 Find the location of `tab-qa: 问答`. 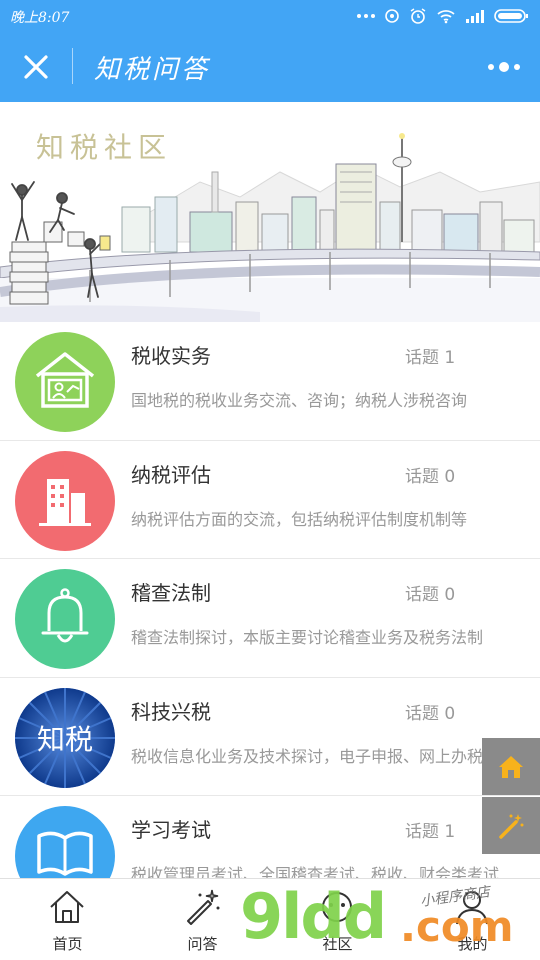

tab-qa: 问答 is located at coordinates (202, 919).